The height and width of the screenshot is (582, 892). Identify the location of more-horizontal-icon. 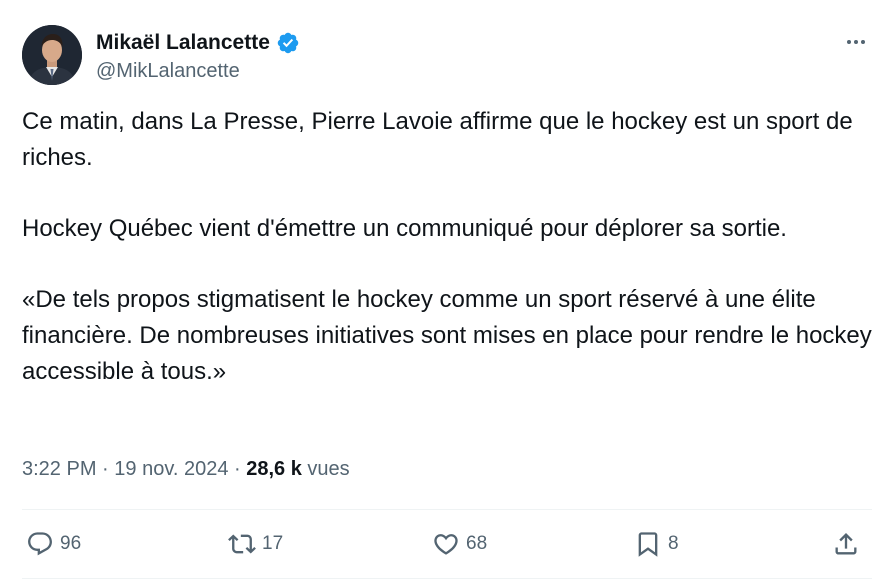
(856, 42).